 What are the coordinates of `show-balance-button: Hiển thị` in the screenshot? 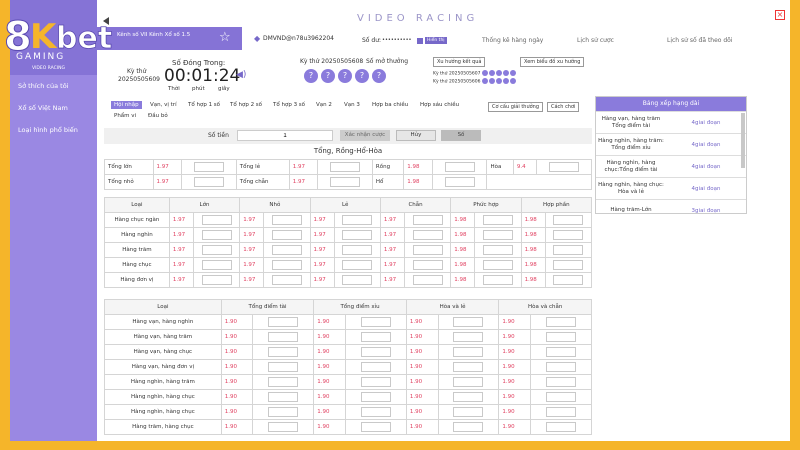 It's located at (436, 40).